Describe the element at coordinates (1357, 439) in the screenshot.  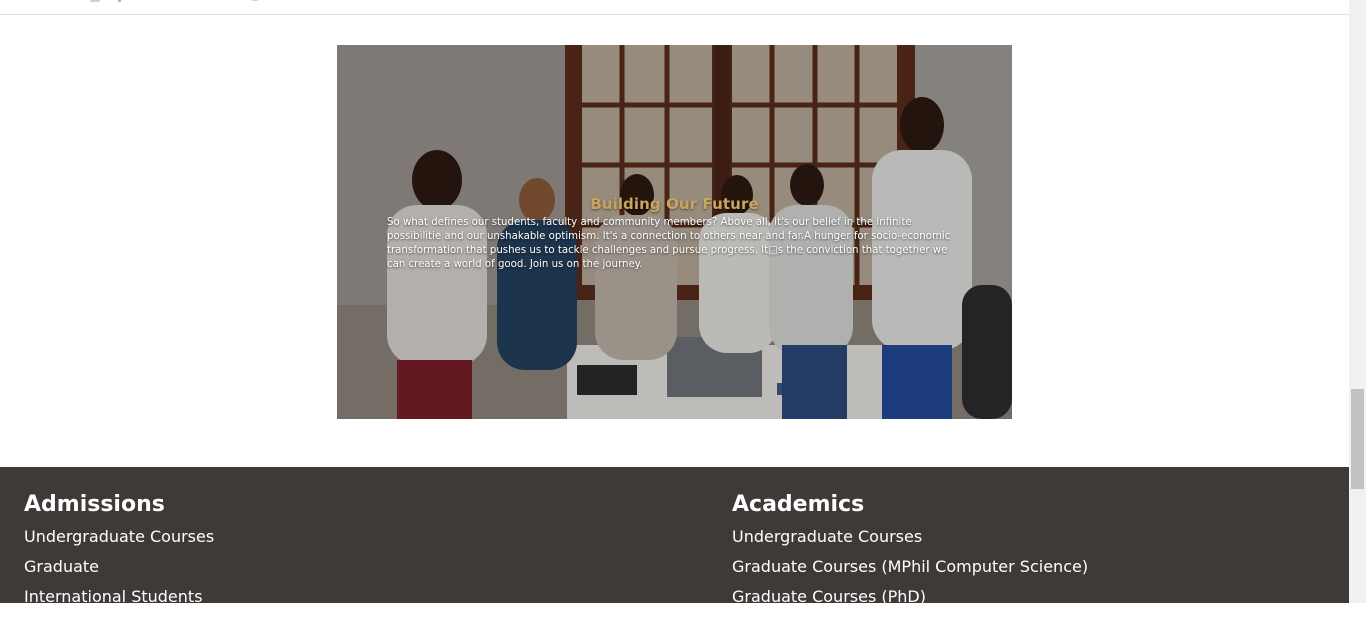
I see `scrollbar-thumb` at that location.